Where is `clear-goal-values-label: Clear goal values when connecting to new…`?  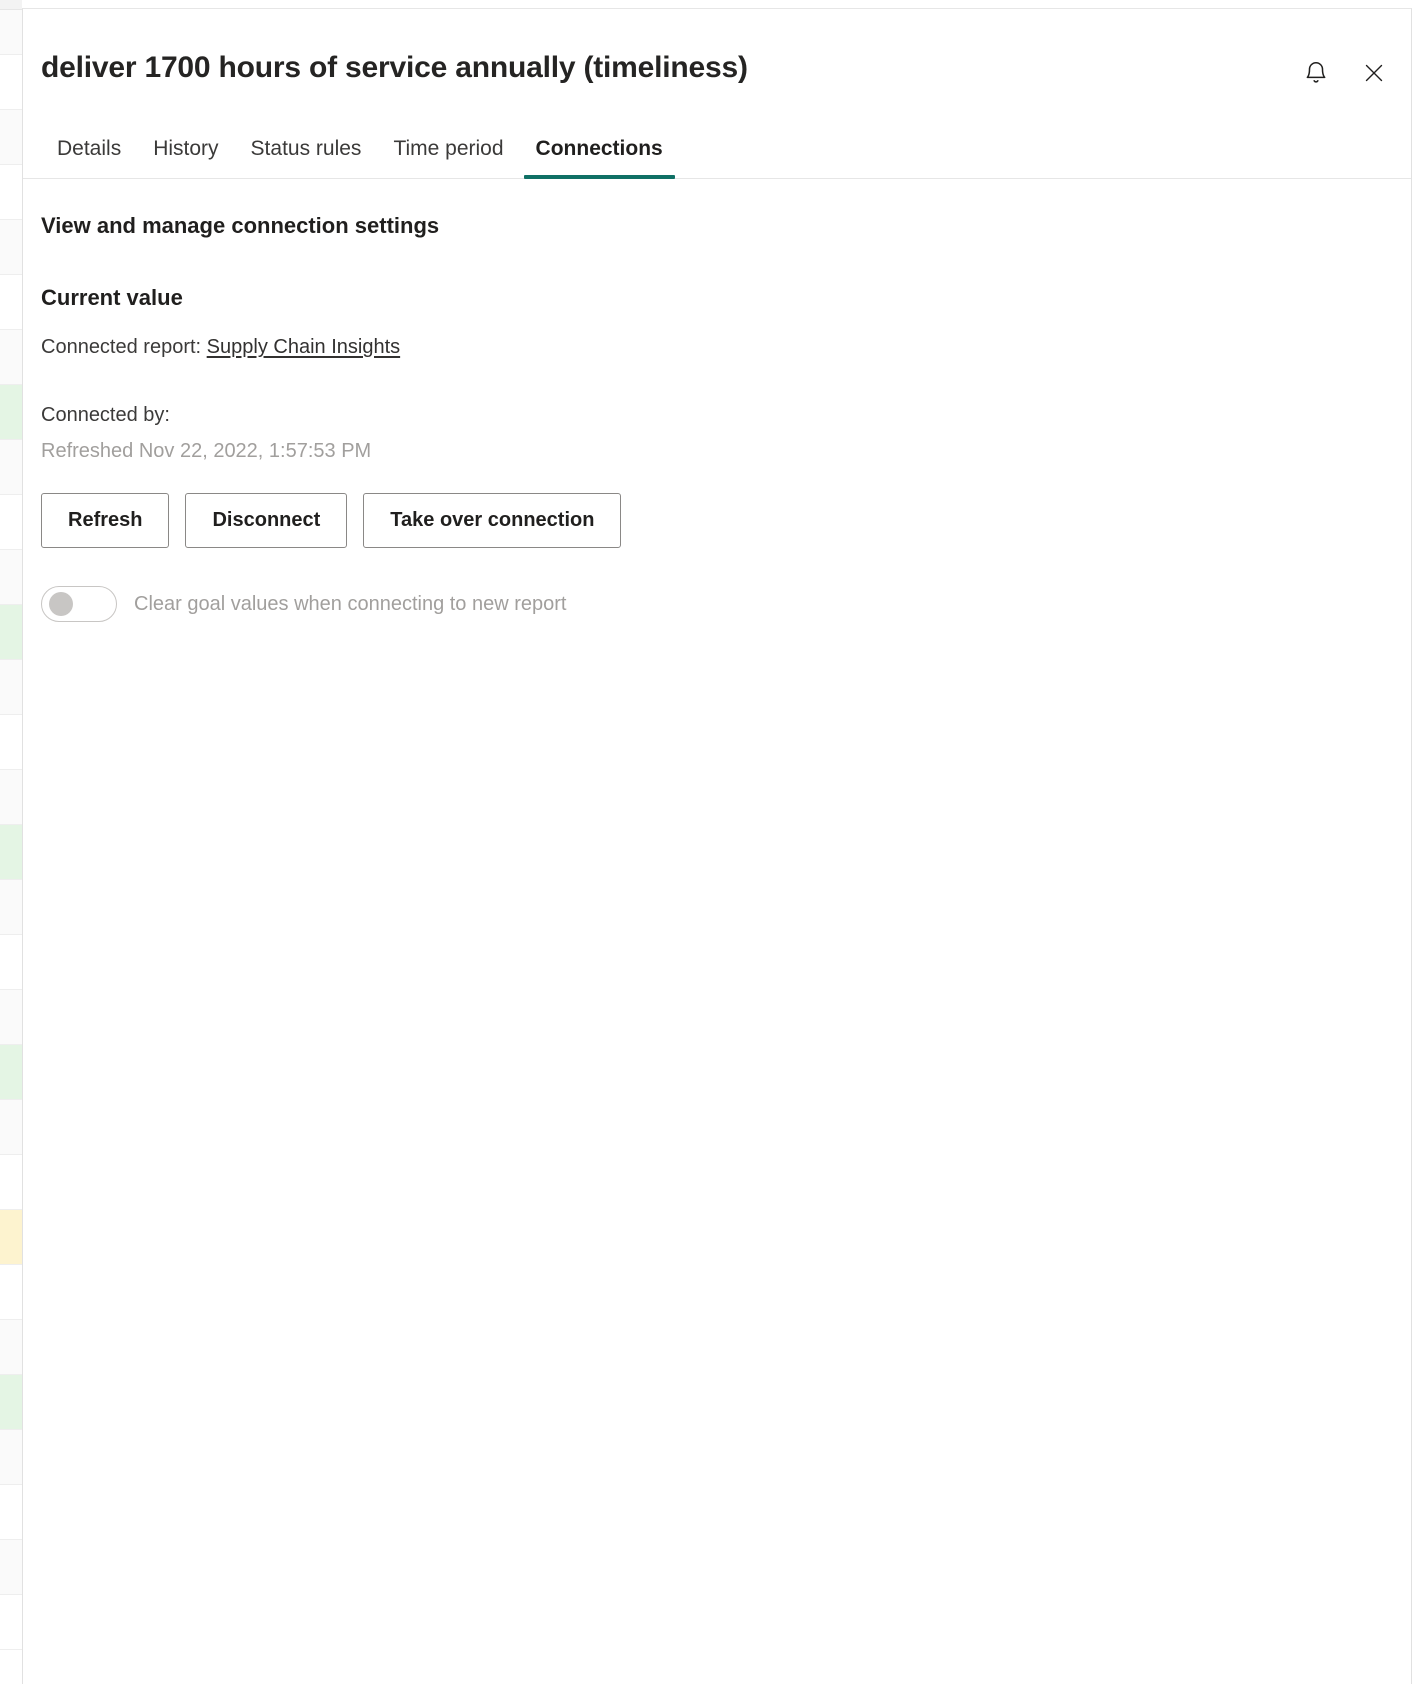 clear-goal-values-label: Clear goal values when connecting to new… is located at coordinates (350, 604).